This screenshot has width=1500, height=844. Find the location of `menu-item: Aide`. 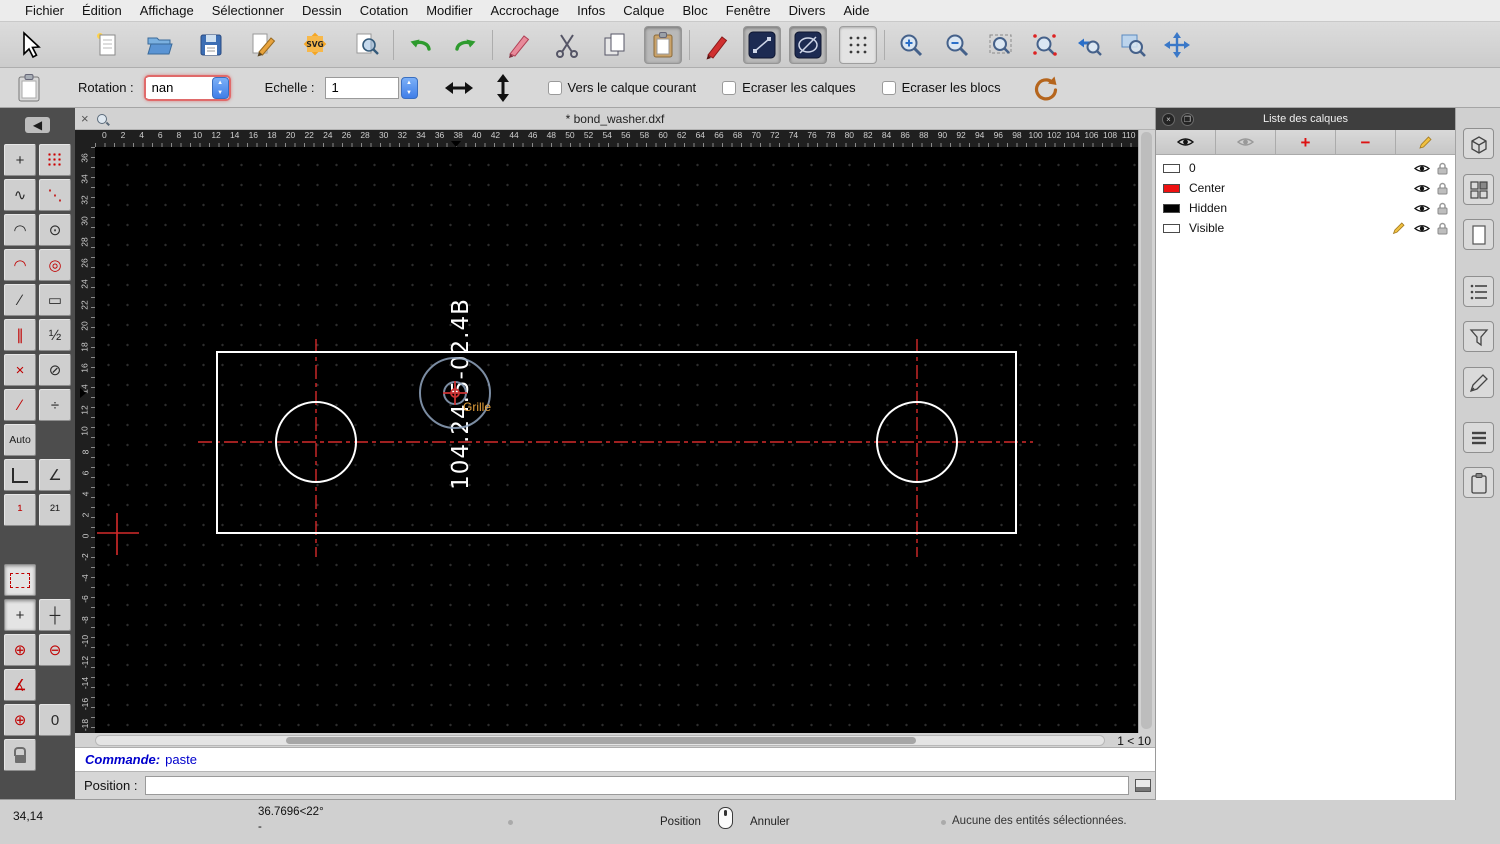

menu-item: Aide is located at coordinates (856, 10).